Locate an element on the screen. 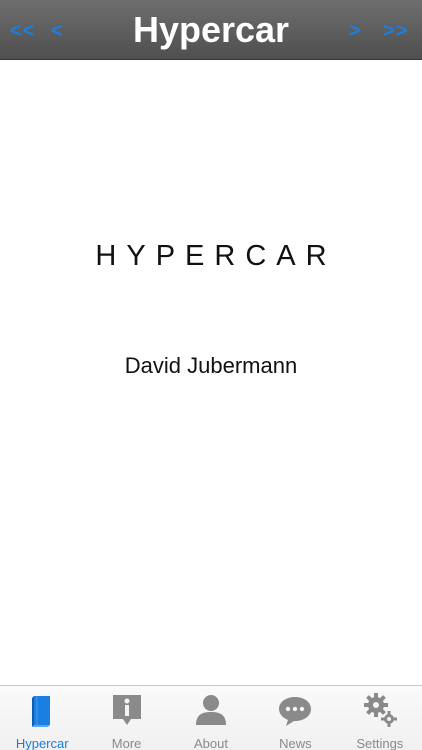 This screenshot has width=422, height=750. tab-hypercar: Hypercar is located at coordinates (42, 718).